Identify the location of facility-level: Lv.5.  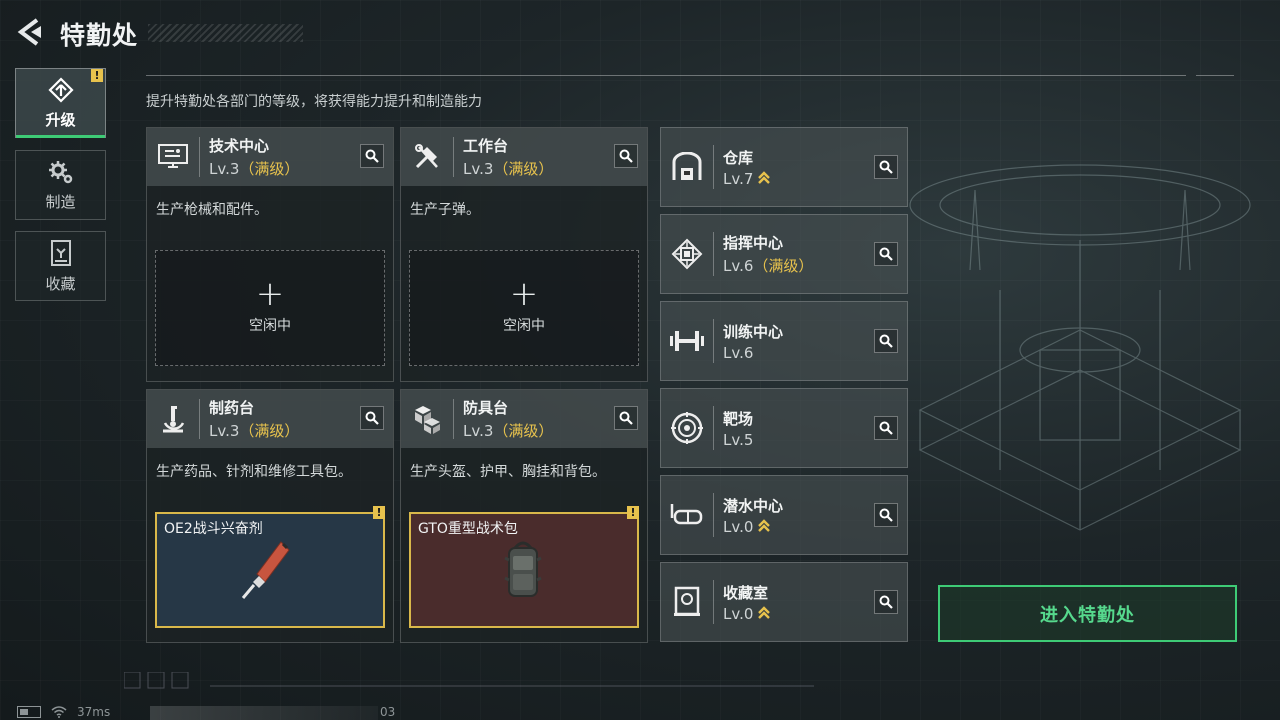
(738, 439).